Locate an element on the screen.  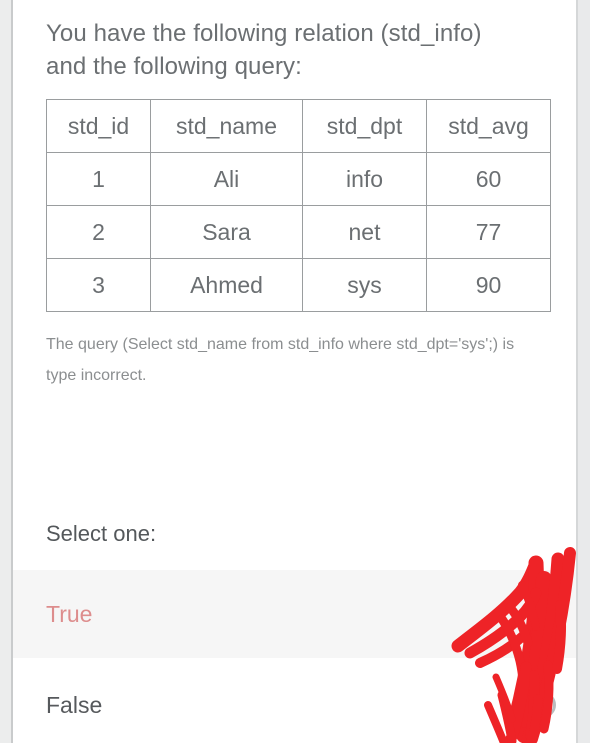
radio-button-true-icon is located at coordinates (543, 614).